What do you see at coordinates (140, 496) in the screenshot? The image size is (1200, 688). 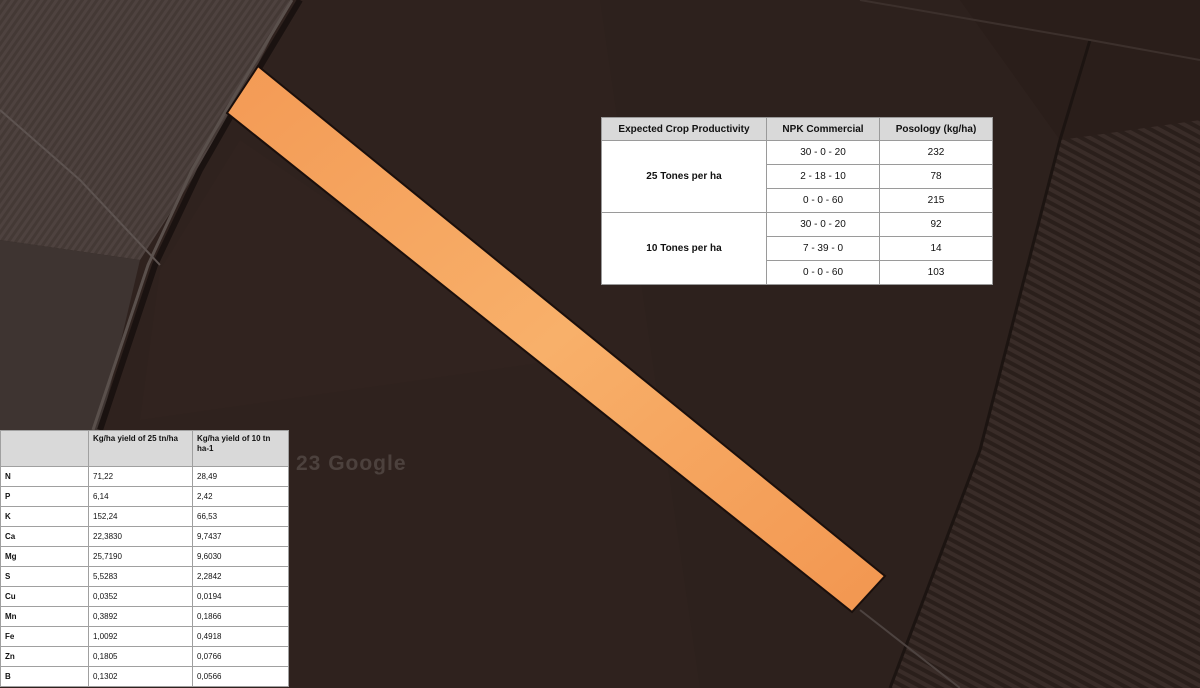 I see `yield-25-cell: 6,14` at bounding box center [140, 496].